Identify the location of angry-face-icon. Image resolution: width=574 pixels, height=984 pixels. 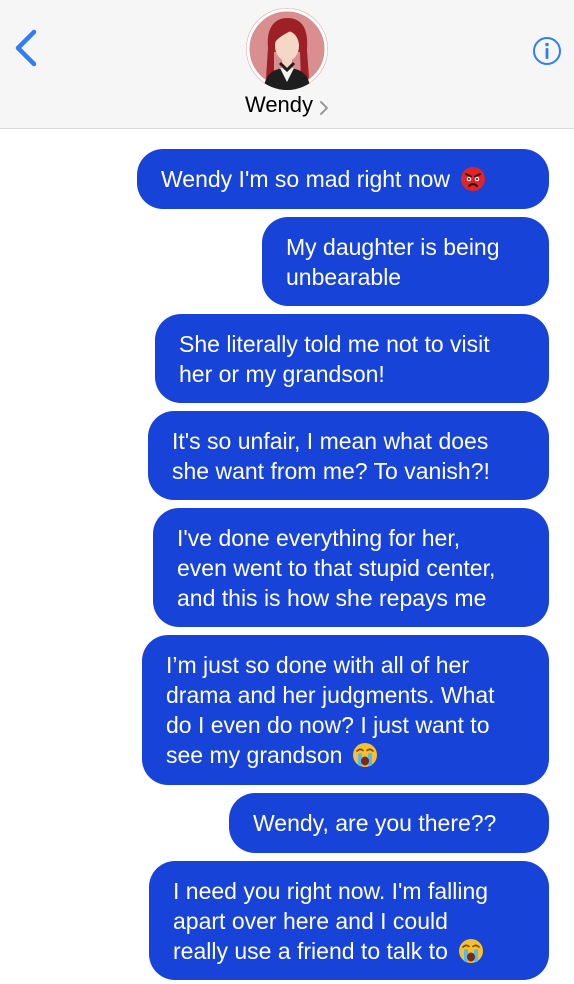
(473, 178).